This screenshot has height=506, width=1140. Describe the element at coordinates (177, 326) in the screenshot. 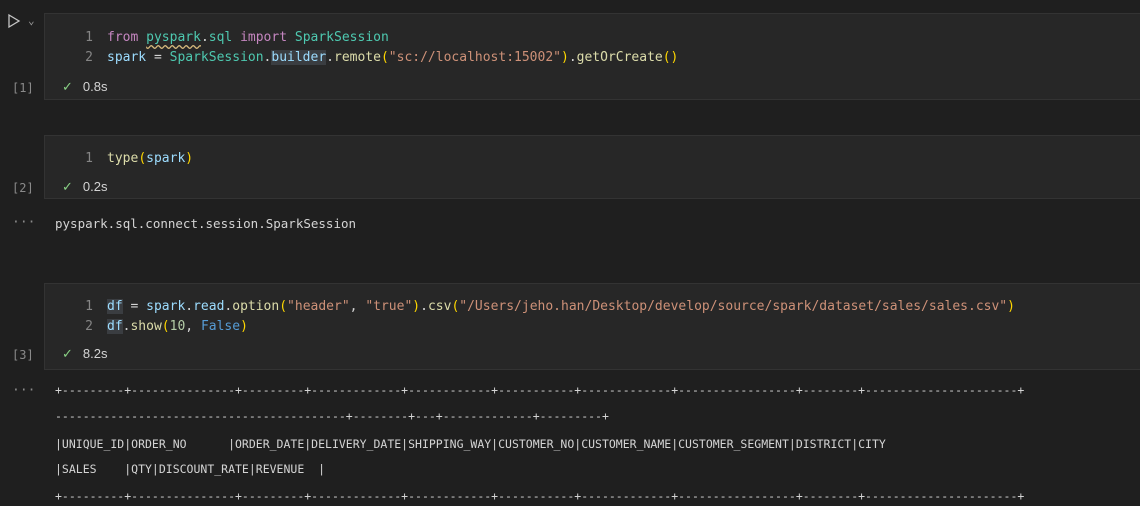

I see `number: 10` at that location.